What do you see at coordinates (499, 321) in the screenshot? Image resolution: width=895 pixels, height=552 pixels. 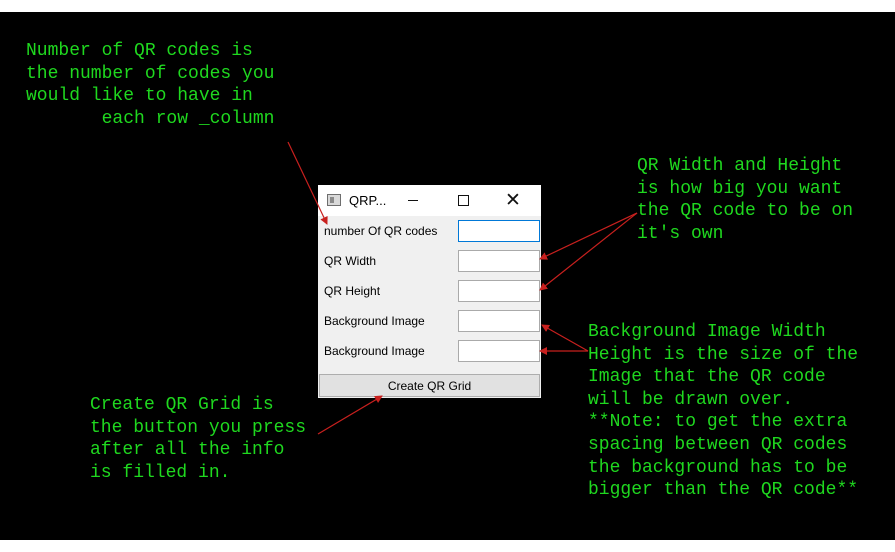 I see `background-width-input` at bounding box center [499, 321].